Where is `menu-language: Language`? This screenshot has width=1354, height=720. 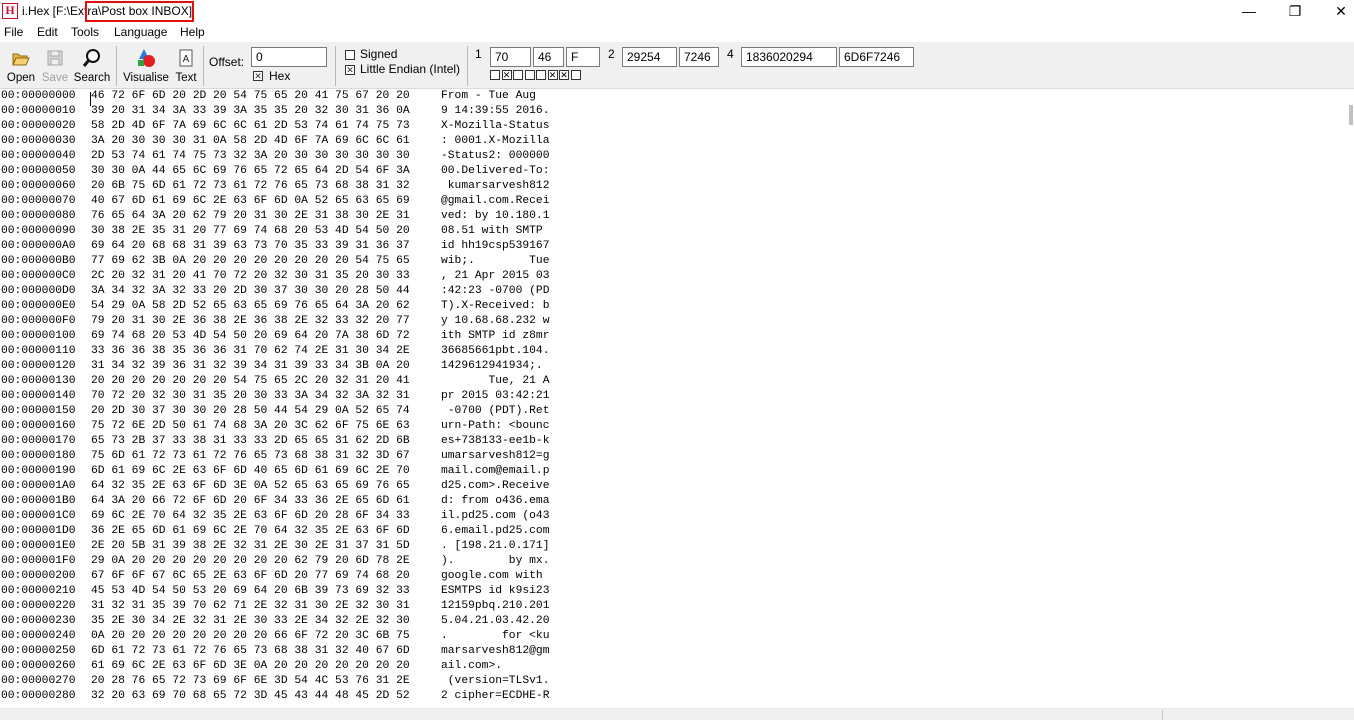 menu-language: Language is located at coordinates (140, 32).